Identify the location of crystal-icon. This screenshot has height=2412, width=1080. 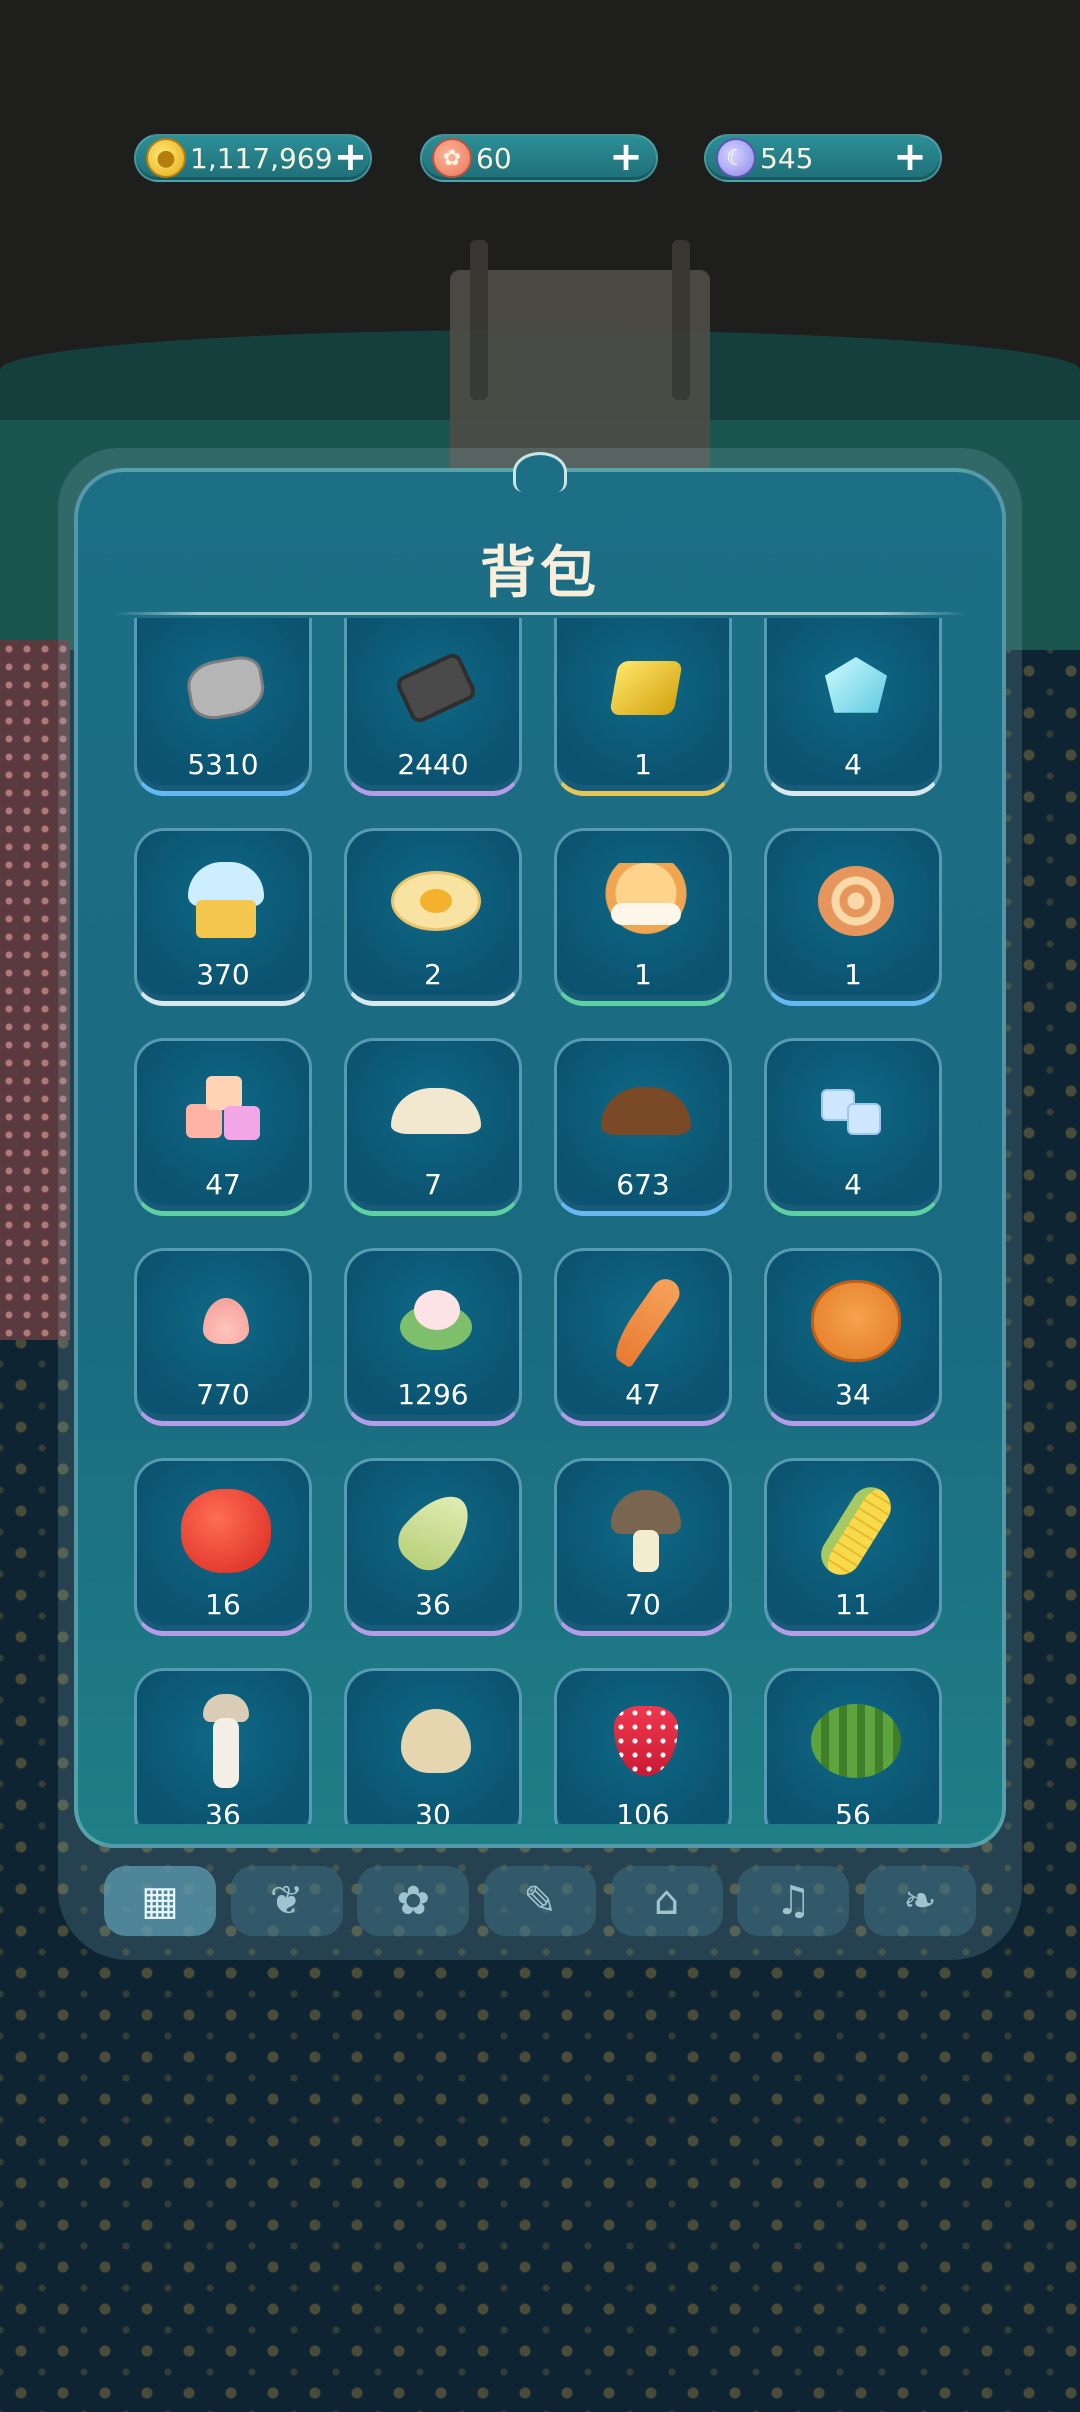
(856, 688).